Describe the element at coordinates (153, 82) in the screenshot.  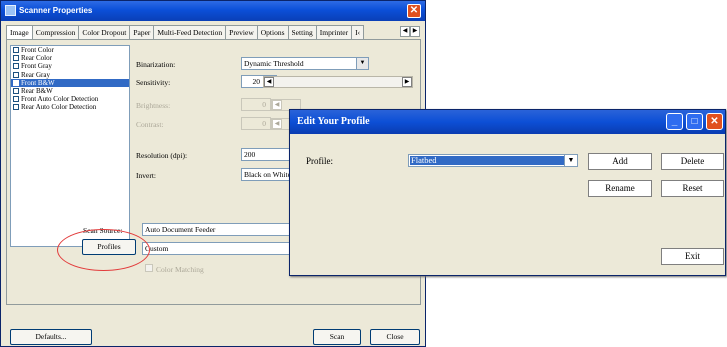
I see `sensitivity-label: Sensitivity:` at that location.